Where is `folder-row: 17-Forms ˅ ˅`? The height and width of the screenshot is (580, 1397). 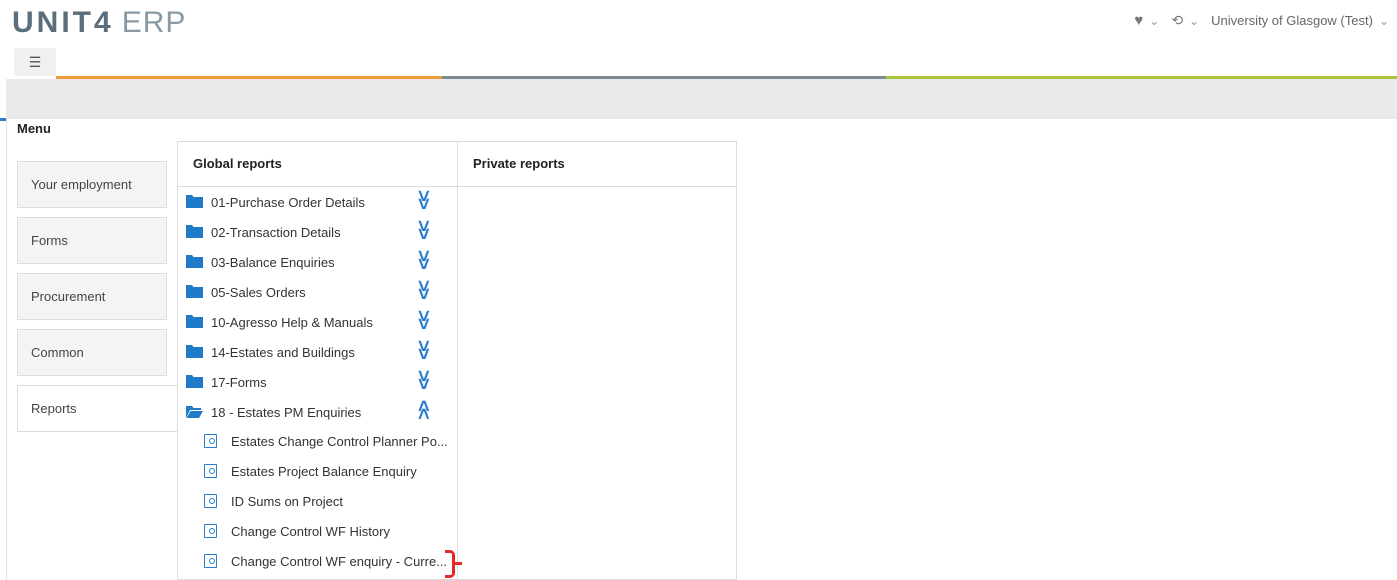 folder-row: 17-Forms ˅ ˅ is located at coordinates (318, 382).